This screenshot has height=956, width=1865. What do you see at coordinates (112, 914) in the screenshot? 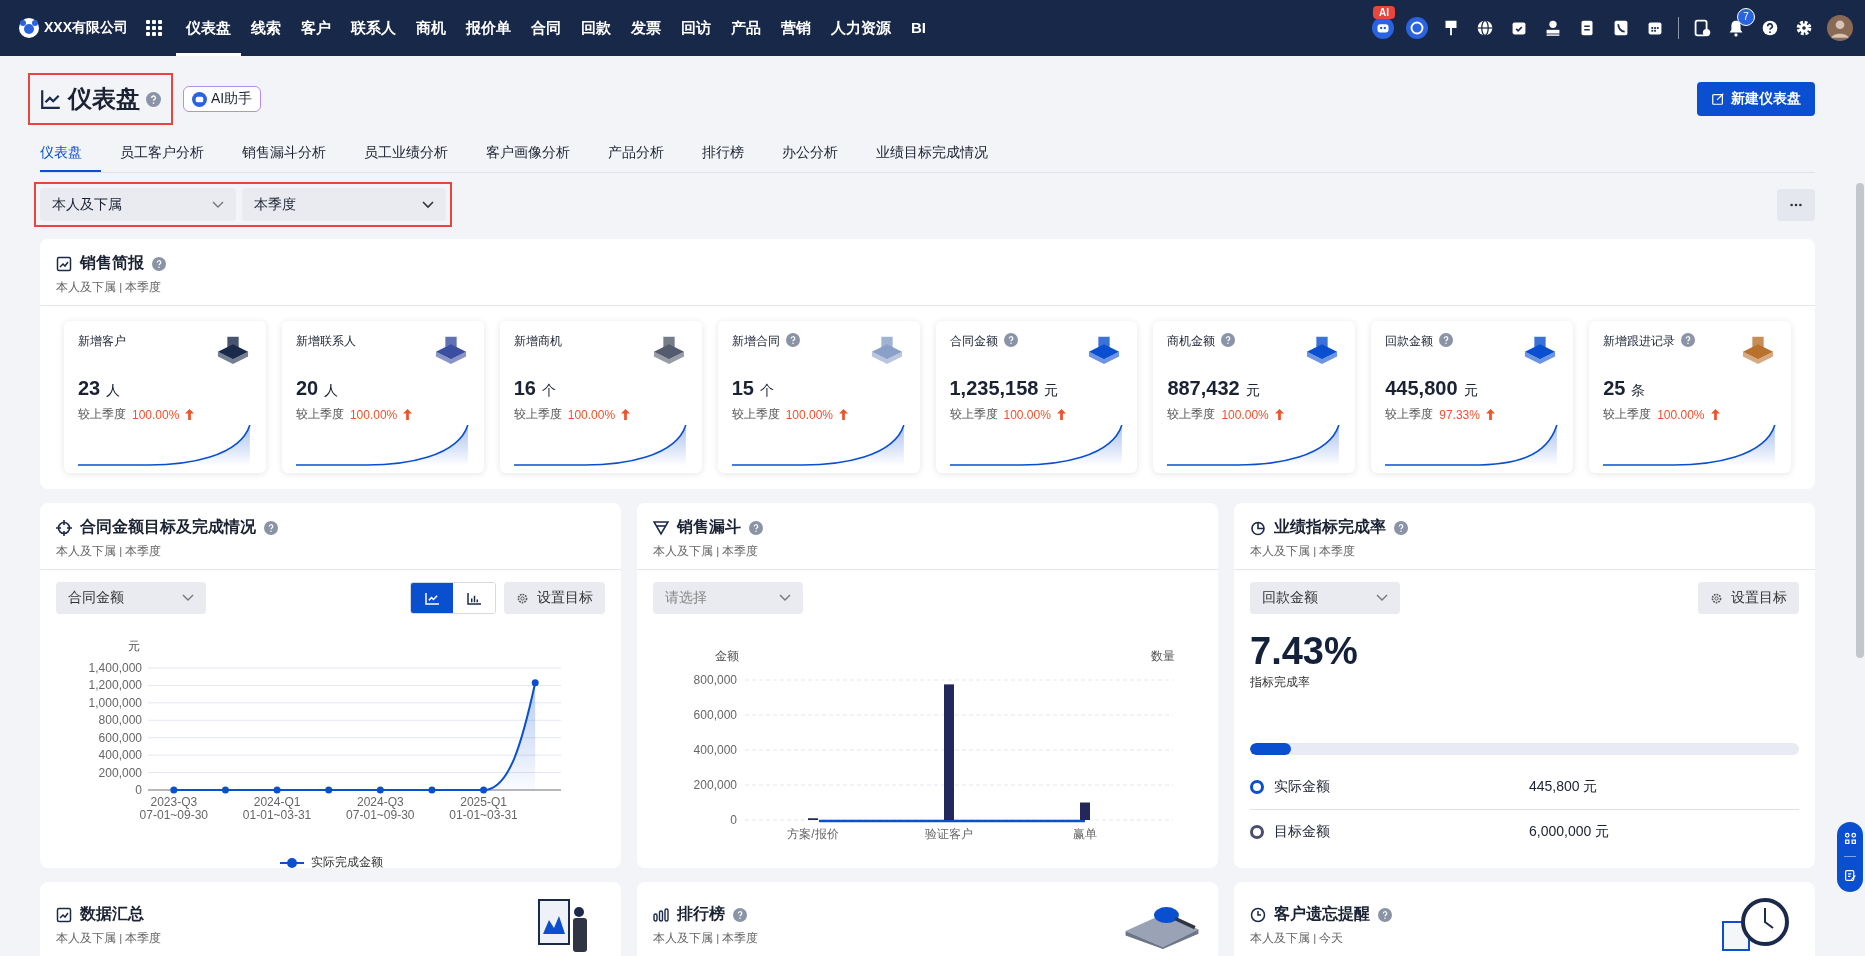
I see `card-title: 数据汇总` at bounding box center [112, 914].